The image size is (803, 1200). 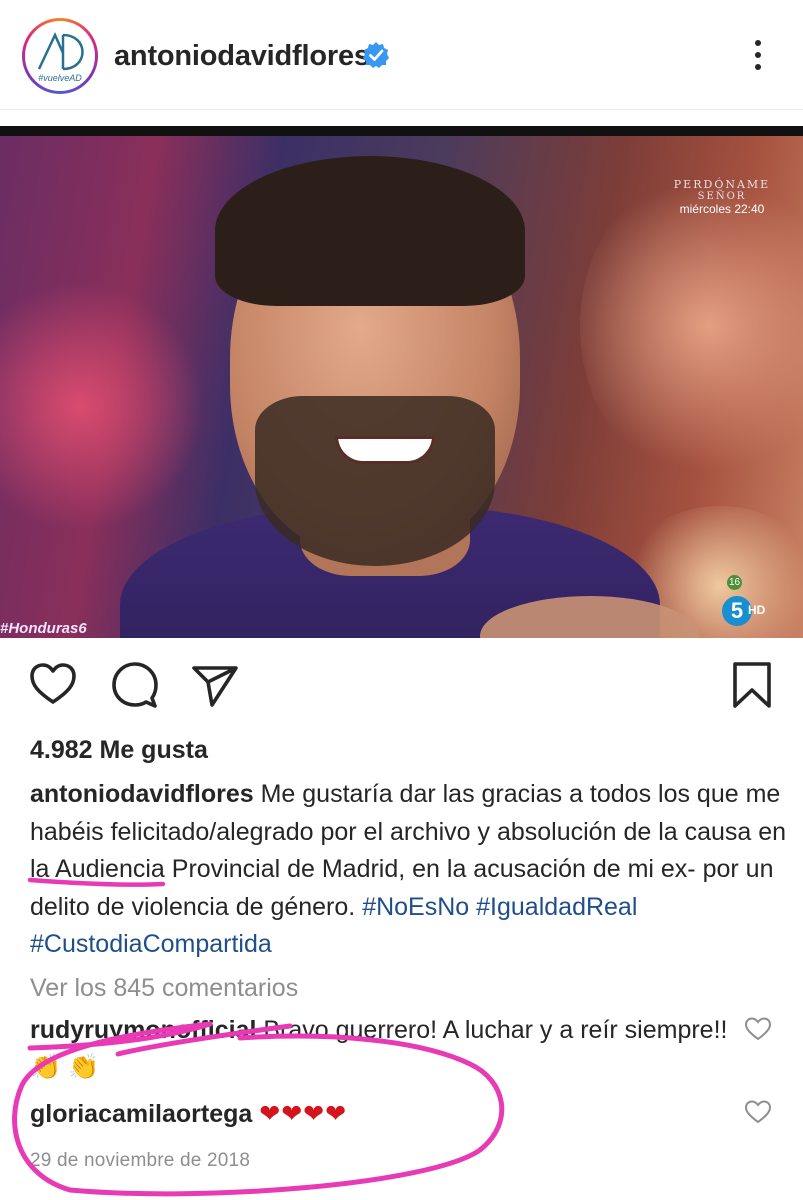 What do you see at coordinates (53, 685) in the screenshot?
I see `heart-icon` at bounding box center [53, 685].